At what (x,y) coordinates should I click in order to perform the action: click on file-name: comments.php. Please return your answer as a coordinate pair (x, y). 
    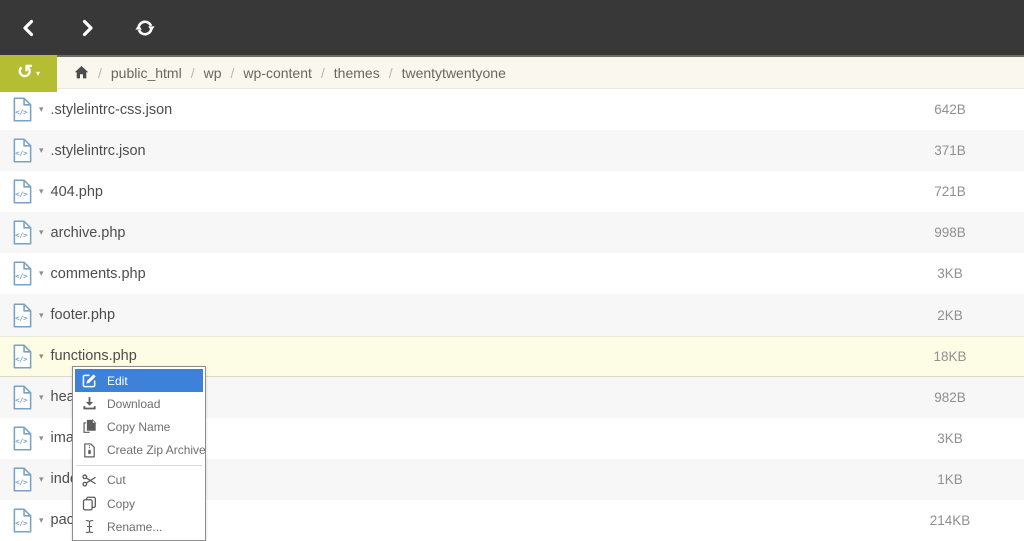
    Looking at the image, I should click on (98, 273).